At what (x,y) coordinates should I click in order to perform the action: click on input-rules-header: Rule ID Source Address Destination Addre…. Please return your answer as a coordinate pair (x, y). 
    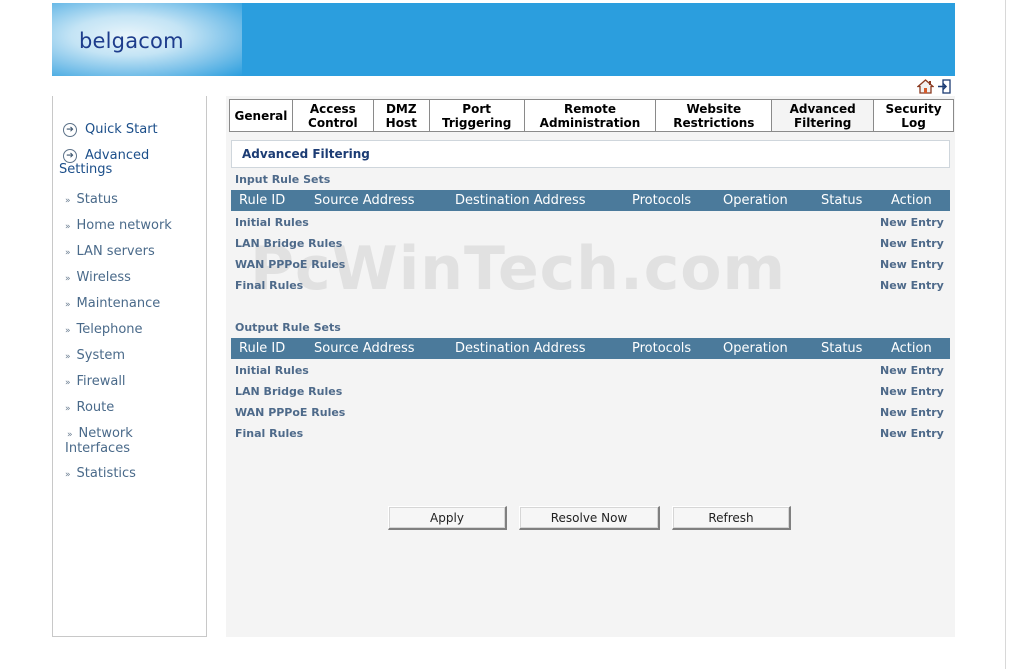
    Looking at the image, I should click on (590, 200).